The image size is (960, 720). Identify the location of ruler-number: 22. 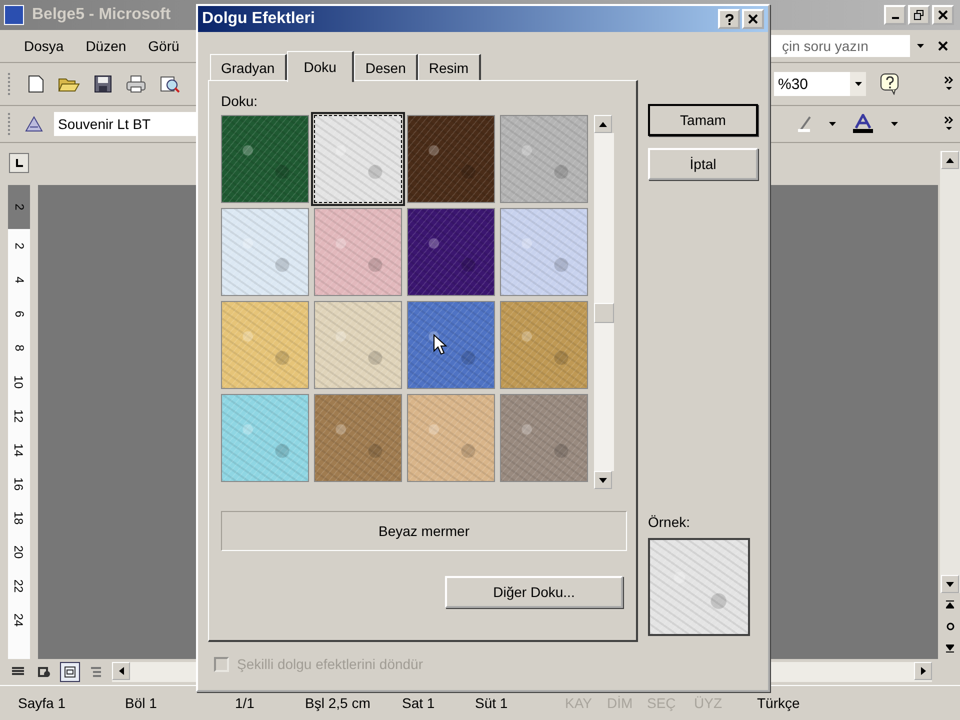
(19, 586).